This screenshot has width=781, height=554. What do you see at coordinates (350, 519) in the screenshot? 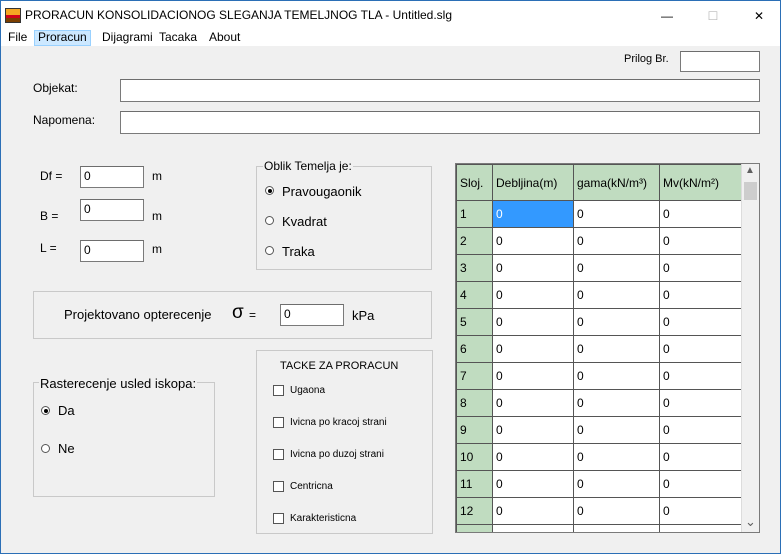
I see `tacka-karakteristicna: Karakteristicna` at bounding box center [350, 519].